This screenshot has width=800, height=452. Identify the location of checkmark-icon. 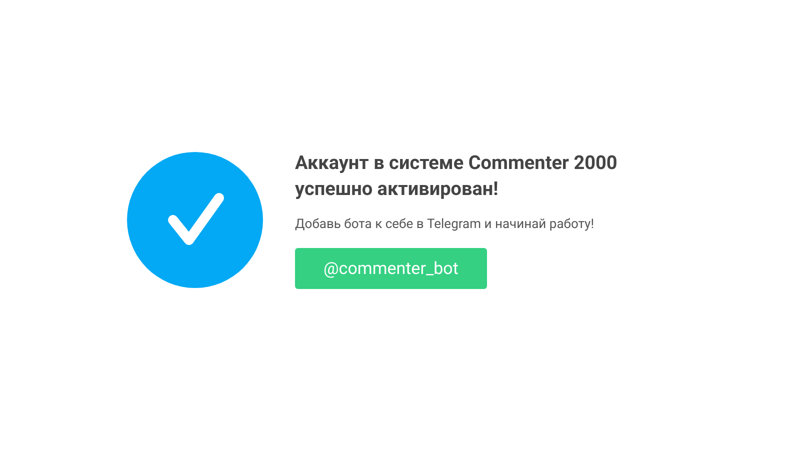
(195, 220).